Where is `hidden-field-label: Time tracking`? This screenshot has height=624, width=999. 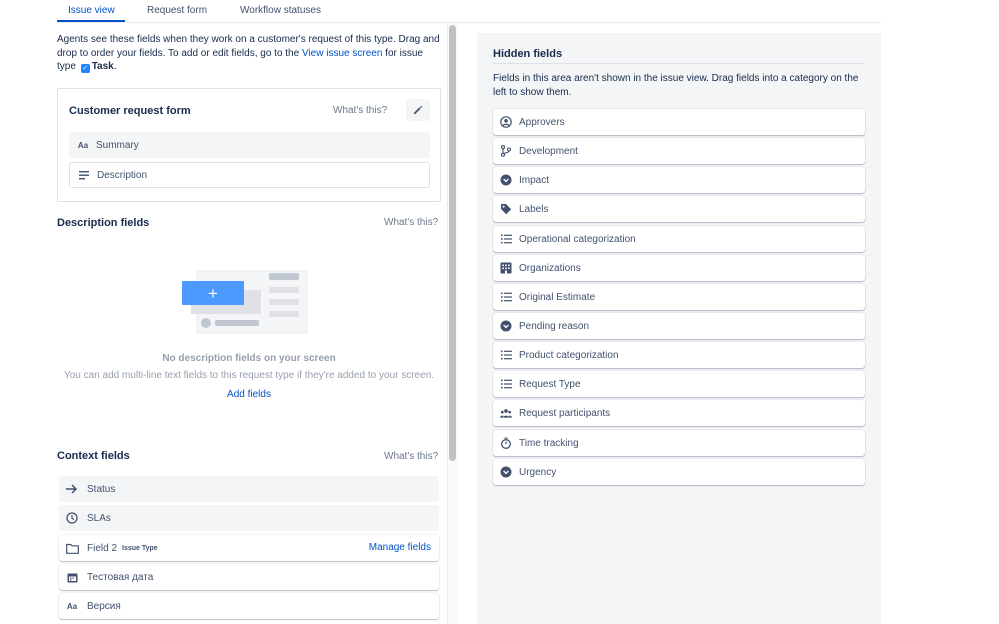 hidden-field-label: Time tracking is located at coordinates (549, 443).